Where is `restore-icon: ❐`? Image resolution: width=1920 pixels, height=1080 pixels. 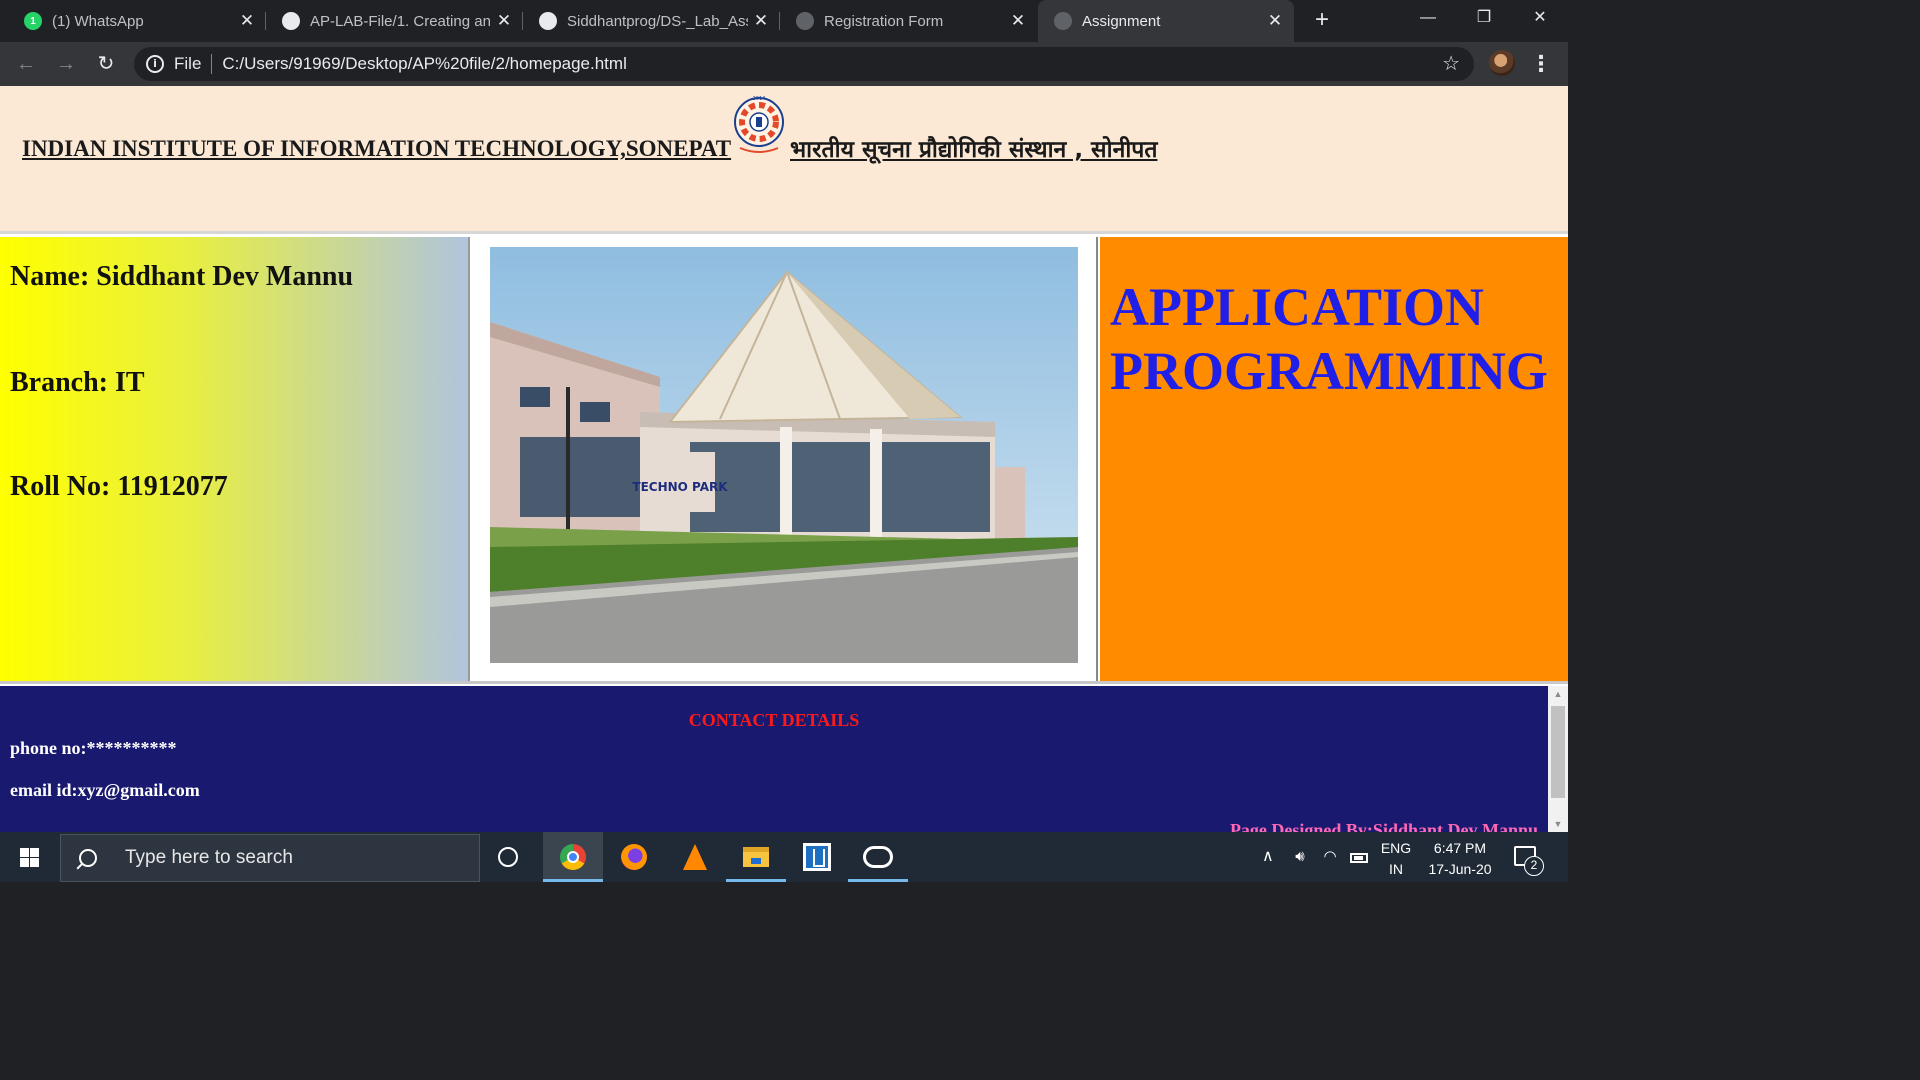
restore-icon: ❐ is located at coordinates (1484, 18).